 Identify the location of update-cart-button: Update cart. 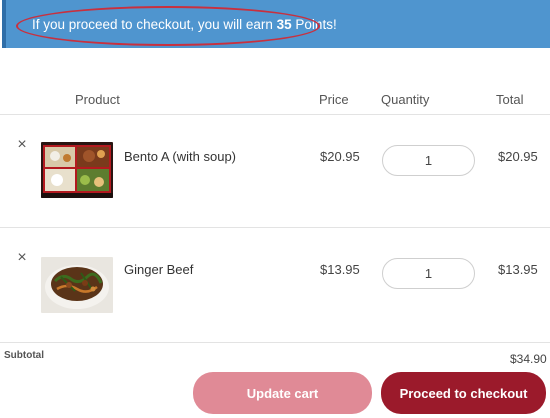
(282, 393).